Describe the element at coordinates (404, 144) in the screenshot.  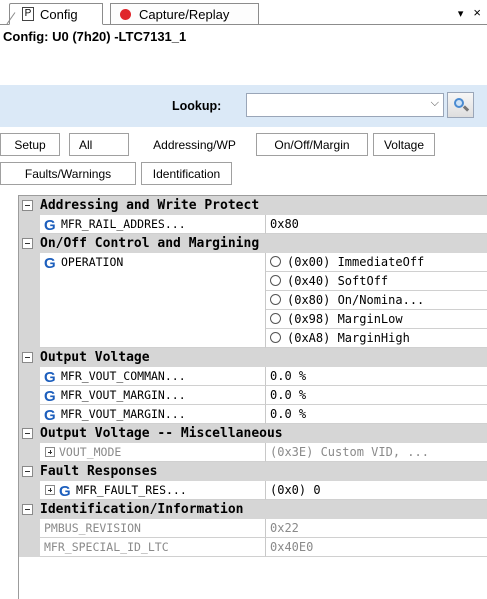
I see `filter-voltage-button: Voltage` at that location.